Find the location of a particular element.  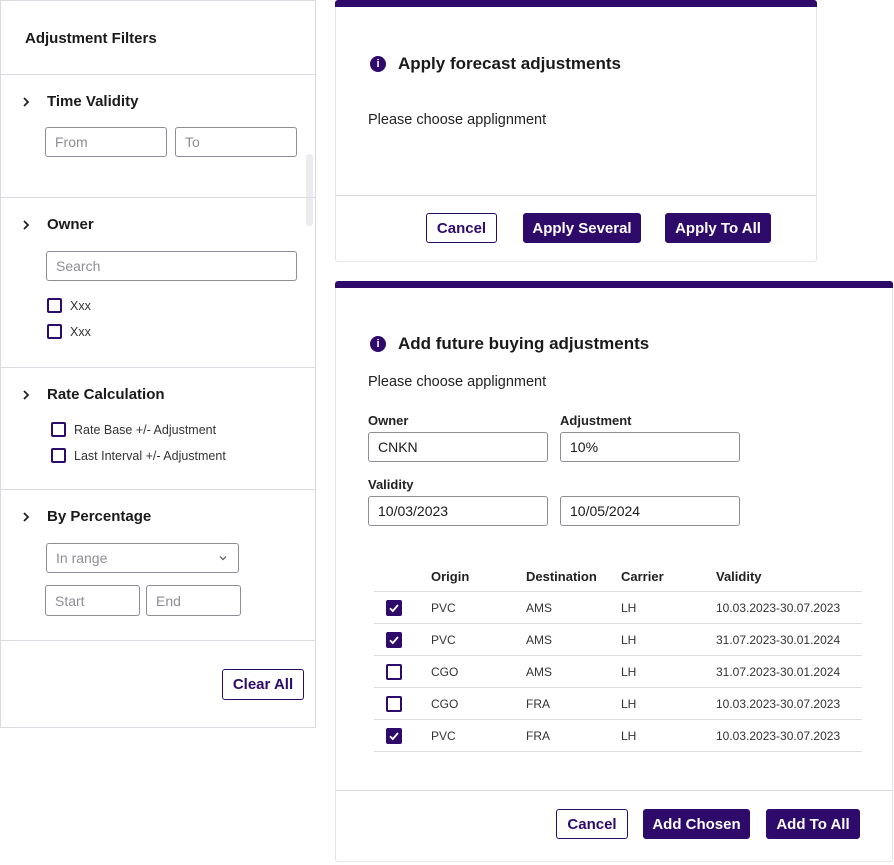

owner-input: CNKN is located at coordinates (458, 447).